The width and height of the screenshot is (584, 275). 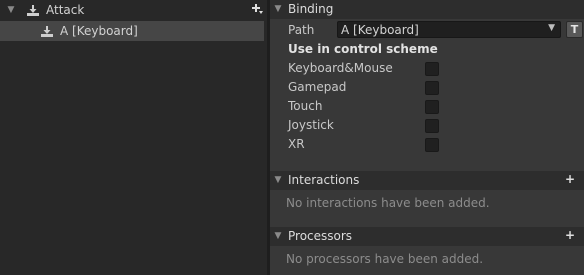 What do you see at coordinates (432, 126) in the screenshot?
I see `scheme-checkbox-joystick` at bounding box center [432, 126].